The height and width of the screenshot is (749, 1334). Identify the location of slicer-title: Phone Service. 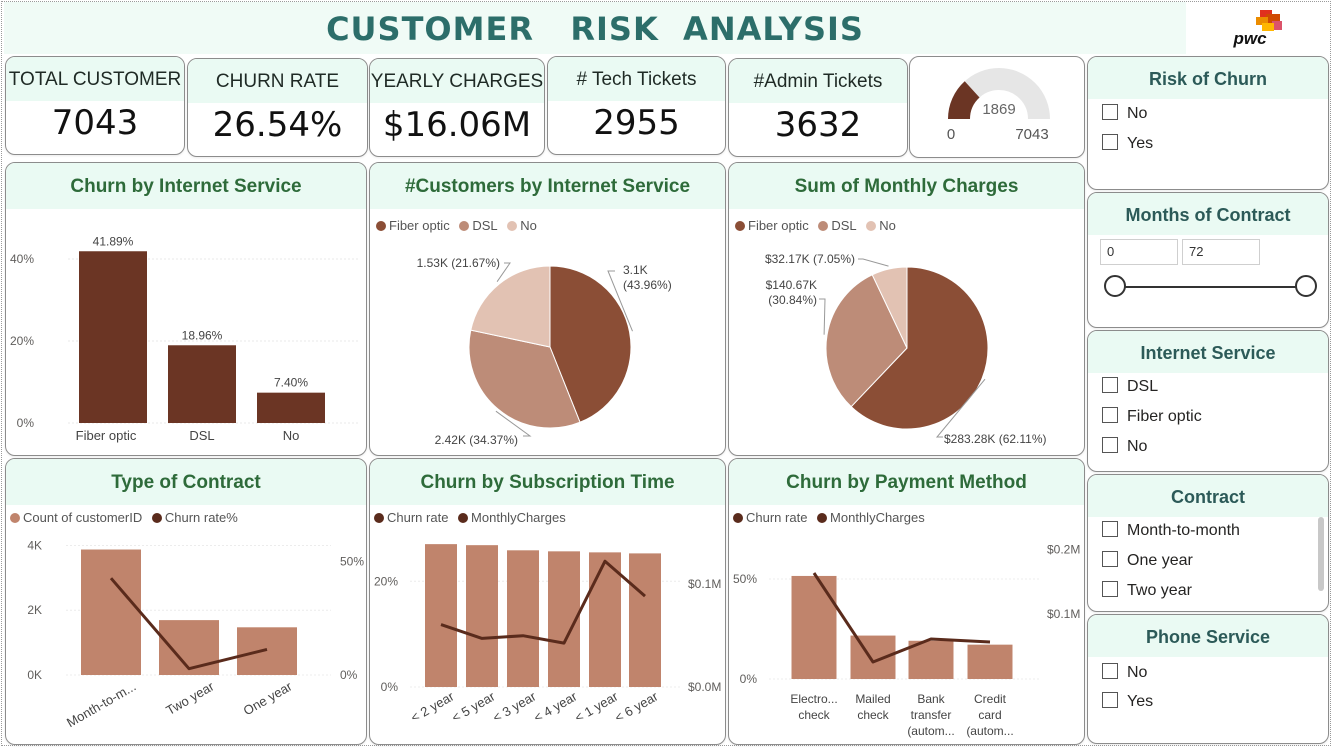
(1208, 636).